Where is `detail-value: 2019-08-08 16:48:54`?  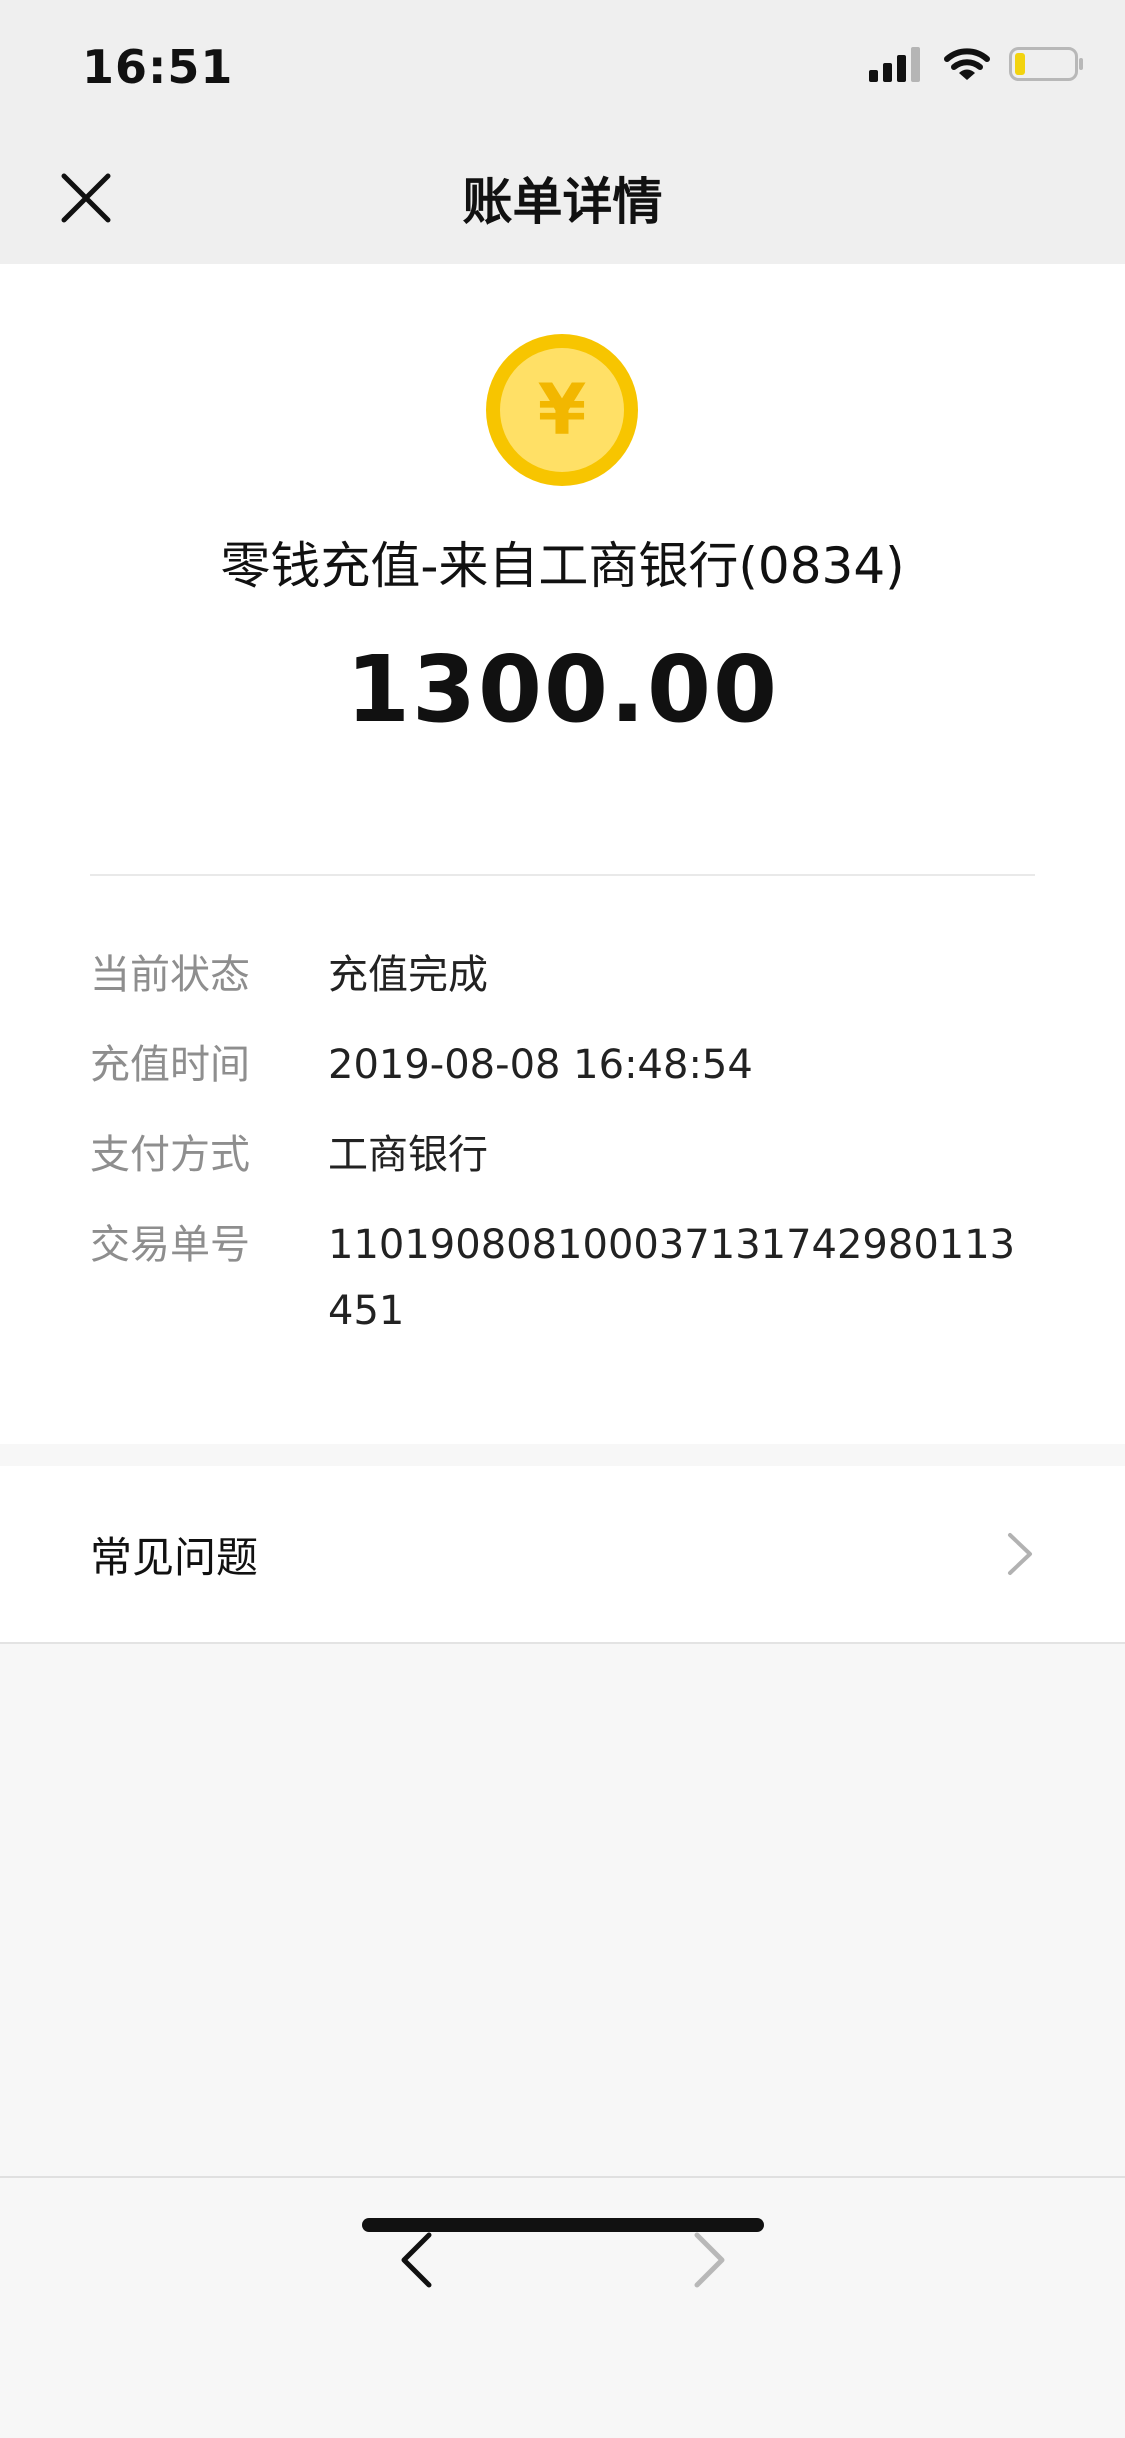
detail-value: 2019-08-08 16:48:54 is located at coordinates (540, 1065).